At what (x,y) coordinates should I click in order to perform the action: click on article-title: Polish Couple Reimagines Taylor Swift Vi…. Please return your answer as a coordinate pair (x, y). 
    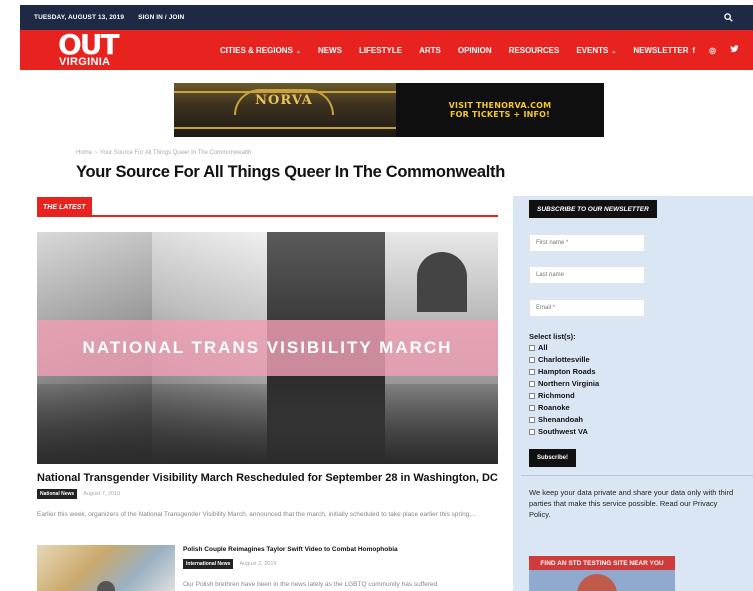
    Looking at the image, I should click on (290, 549).